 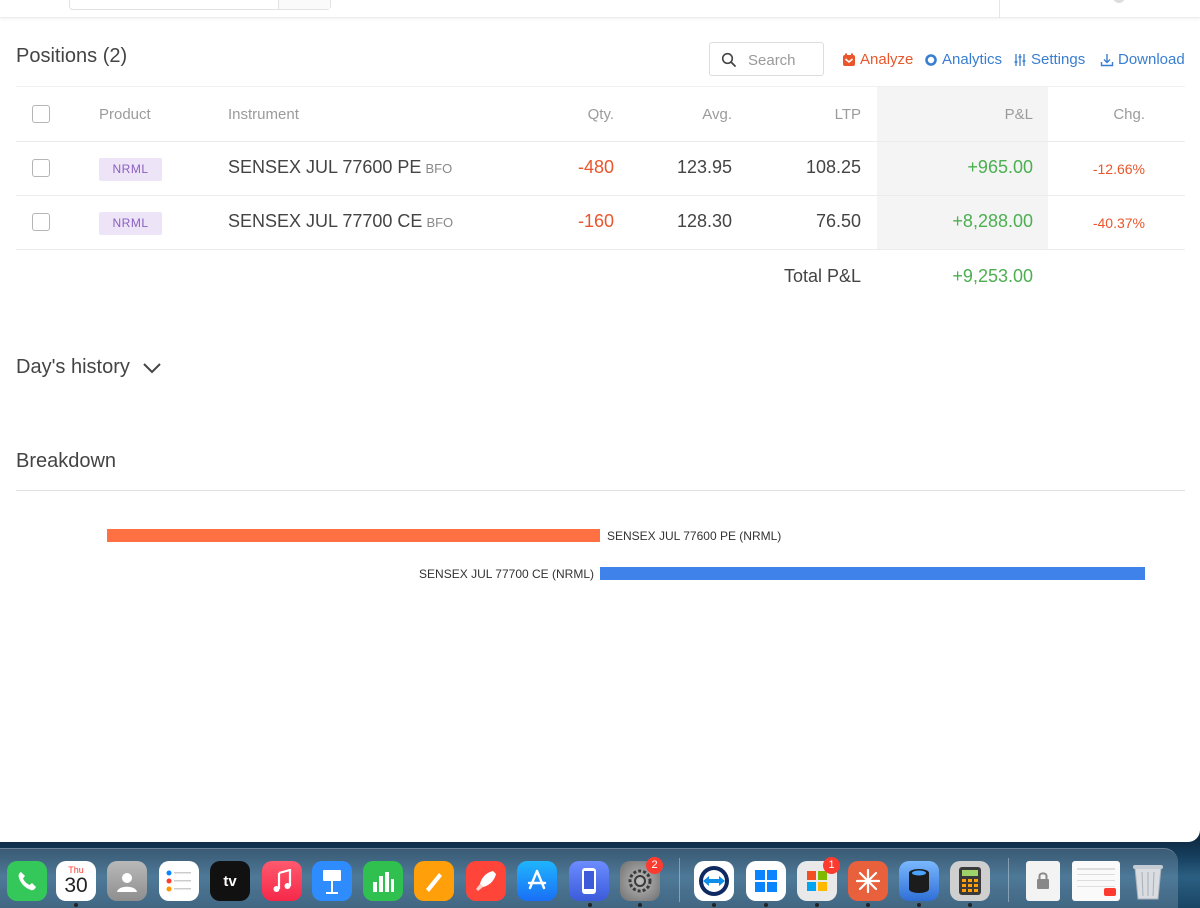 What do you see at coordinates (282, 881) in the screenshot?
I see `music-icon` at bounding box center [282, 881].